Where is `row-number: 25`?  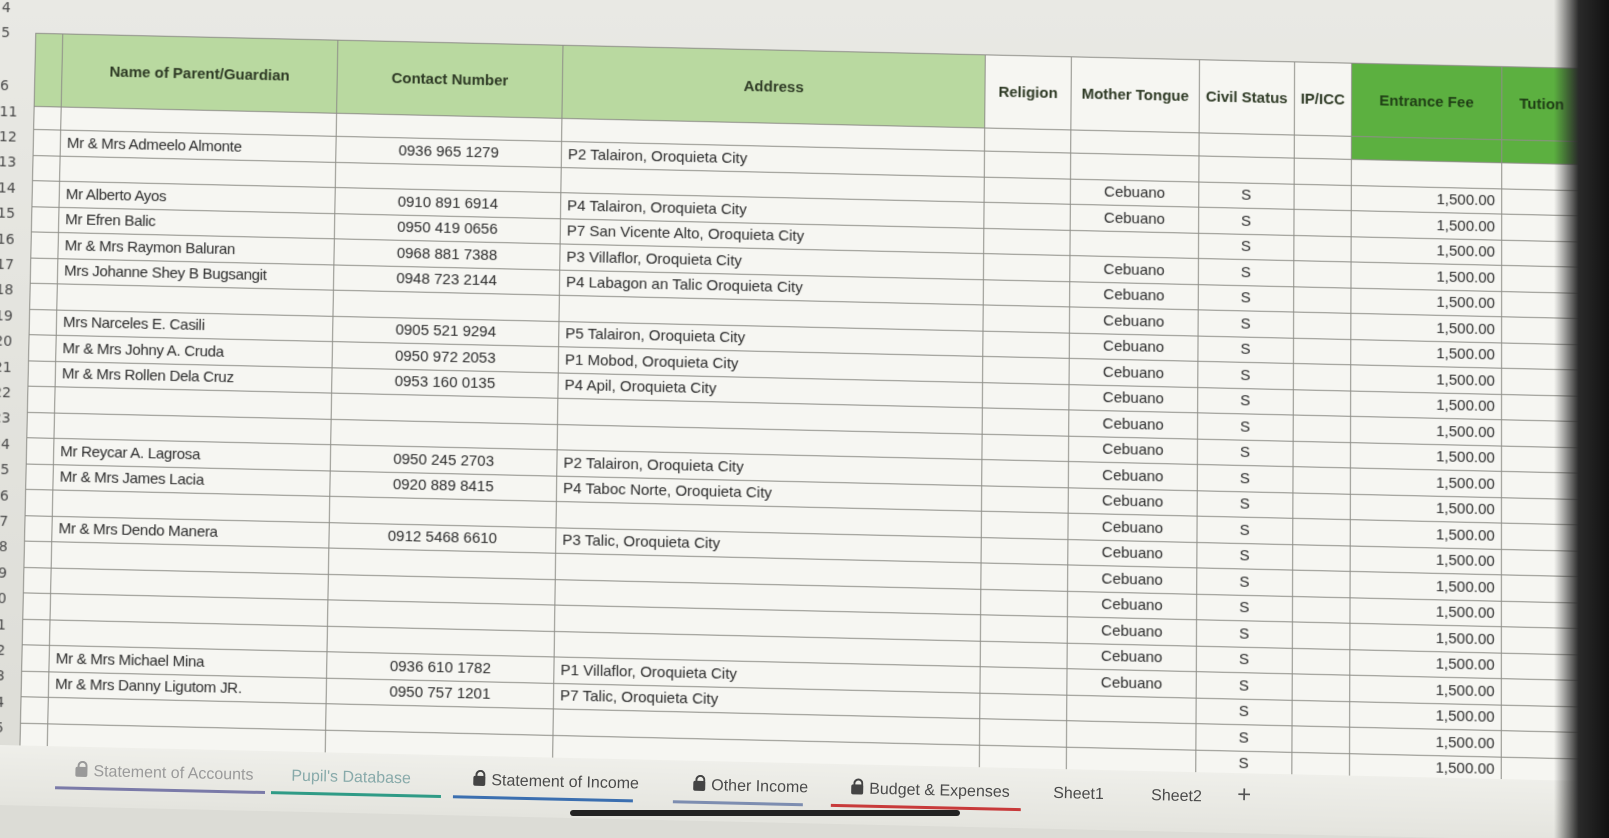
row-number: 25 is located at coordinates (11, 470).